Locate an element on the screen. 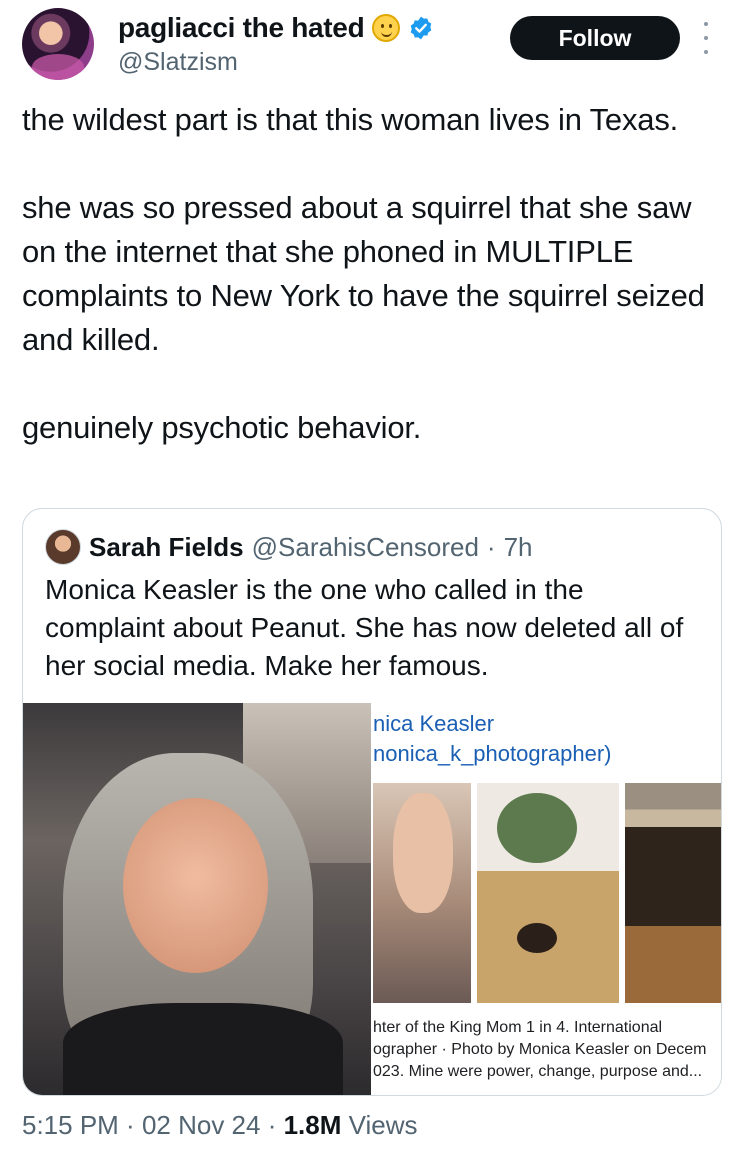 This screenshot has height=1152, width=743. quoted-tweet-header: Sarah Fields @SarahisCensored · 7h is located at coordinates (289, 547).